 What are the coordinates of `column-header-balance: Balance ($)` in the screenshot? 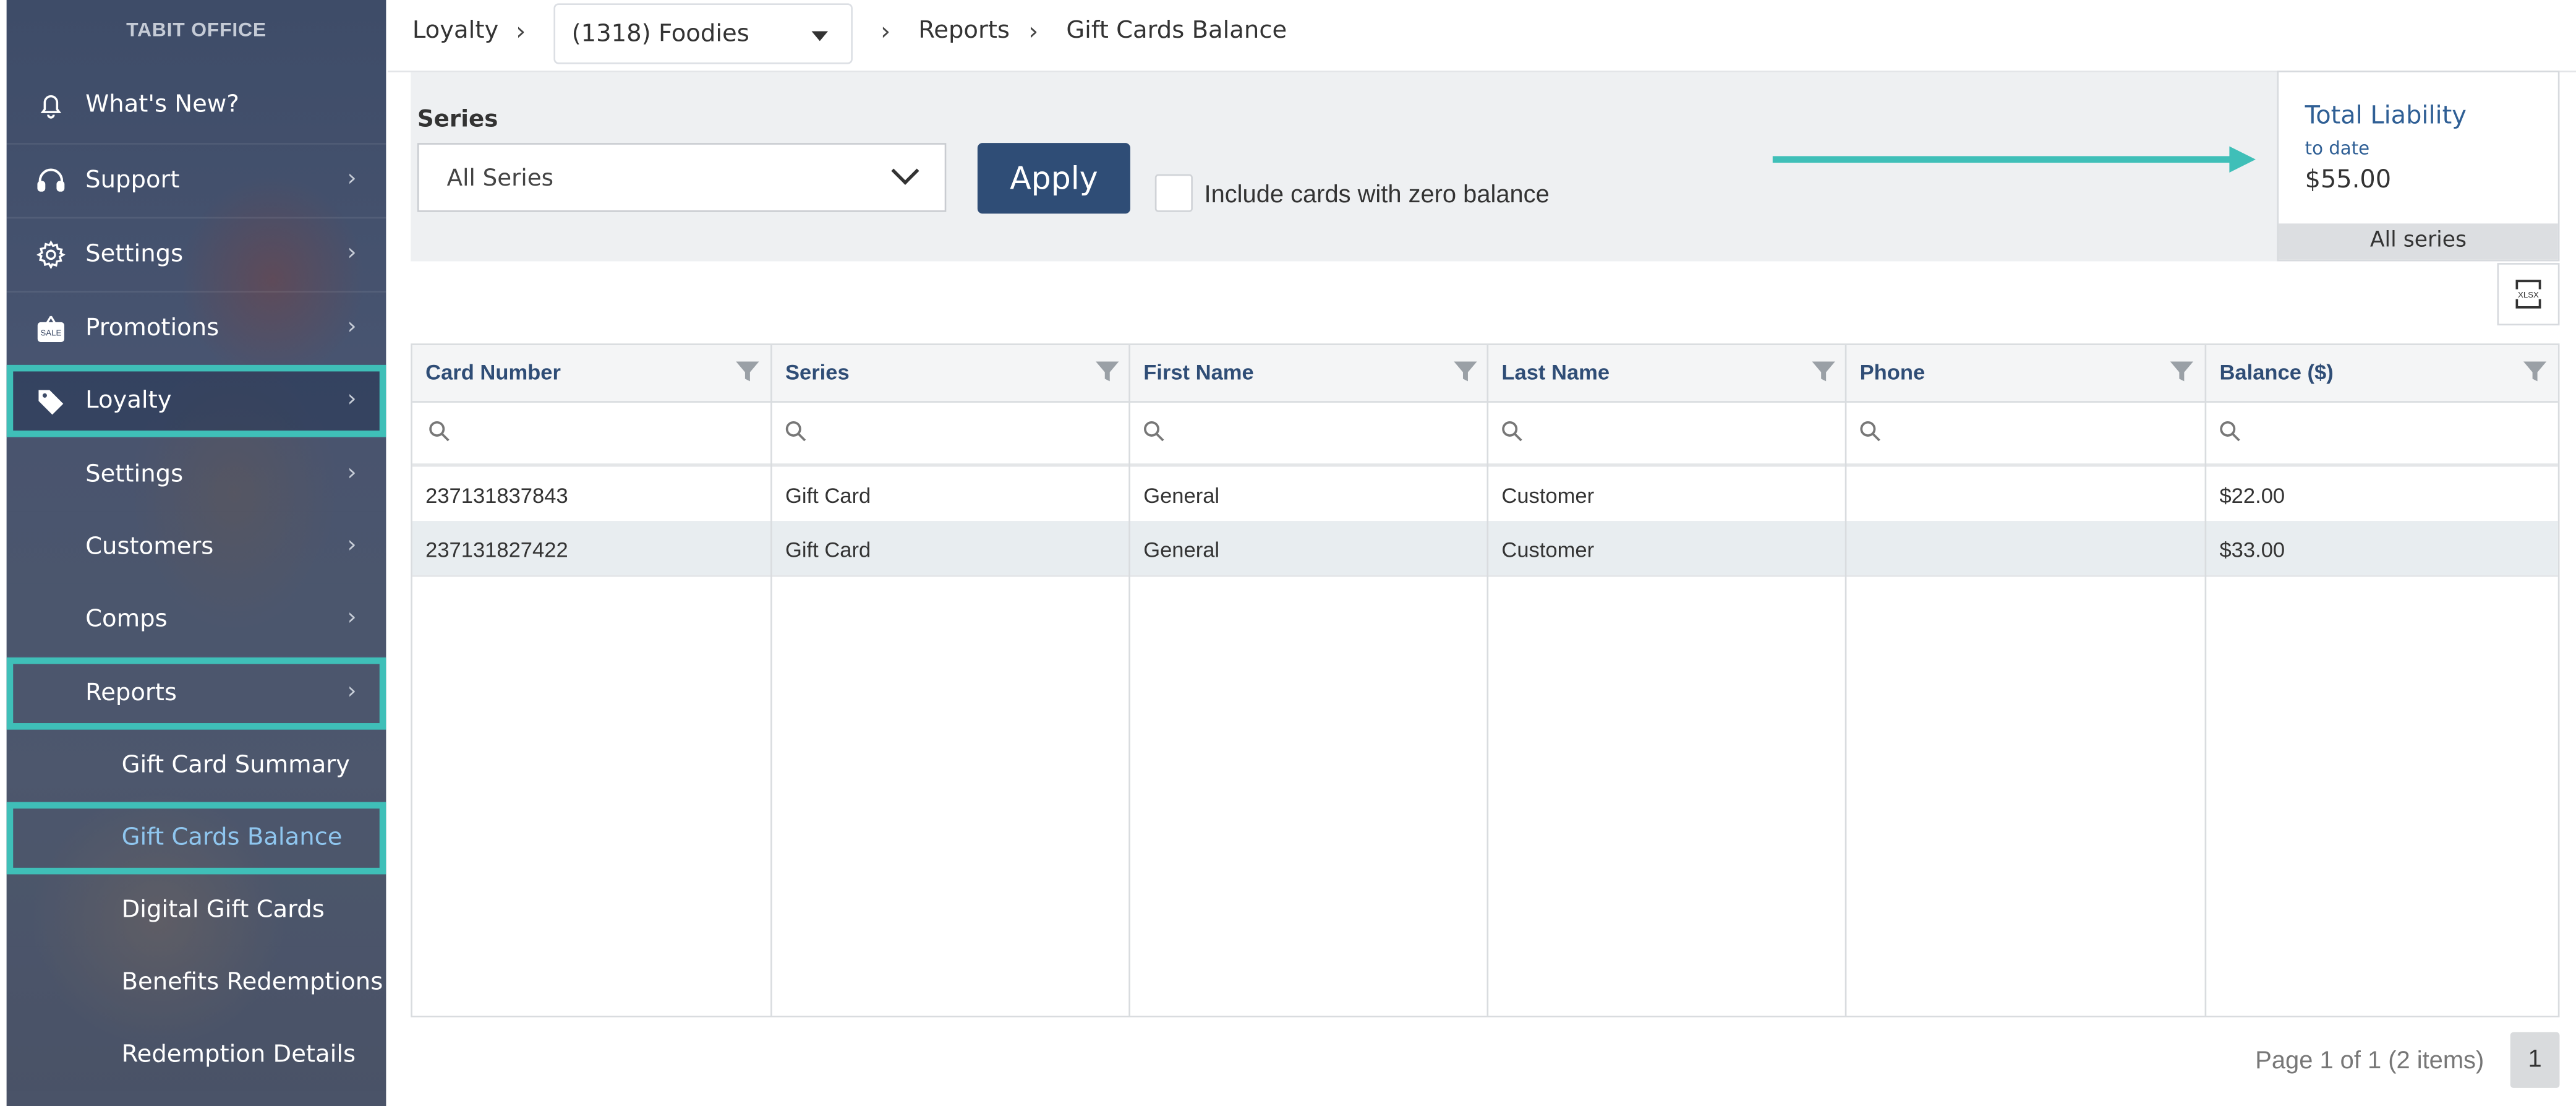 It's located at (2382, 373).